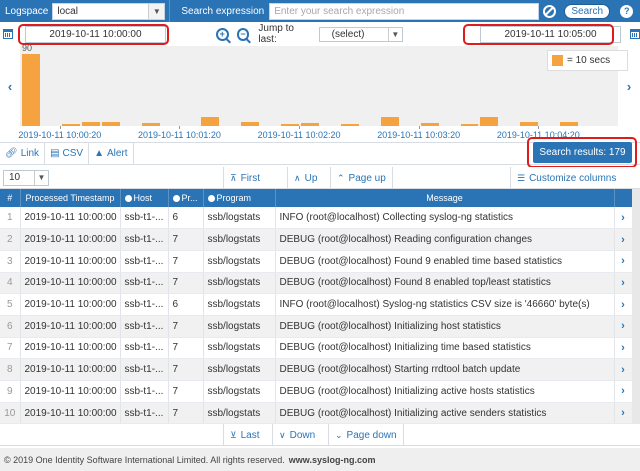  What do you see at coordinates (282, 434) in the screenshot?
I see `chevron-down-icon: ∨` at bounding box center [282, 434].